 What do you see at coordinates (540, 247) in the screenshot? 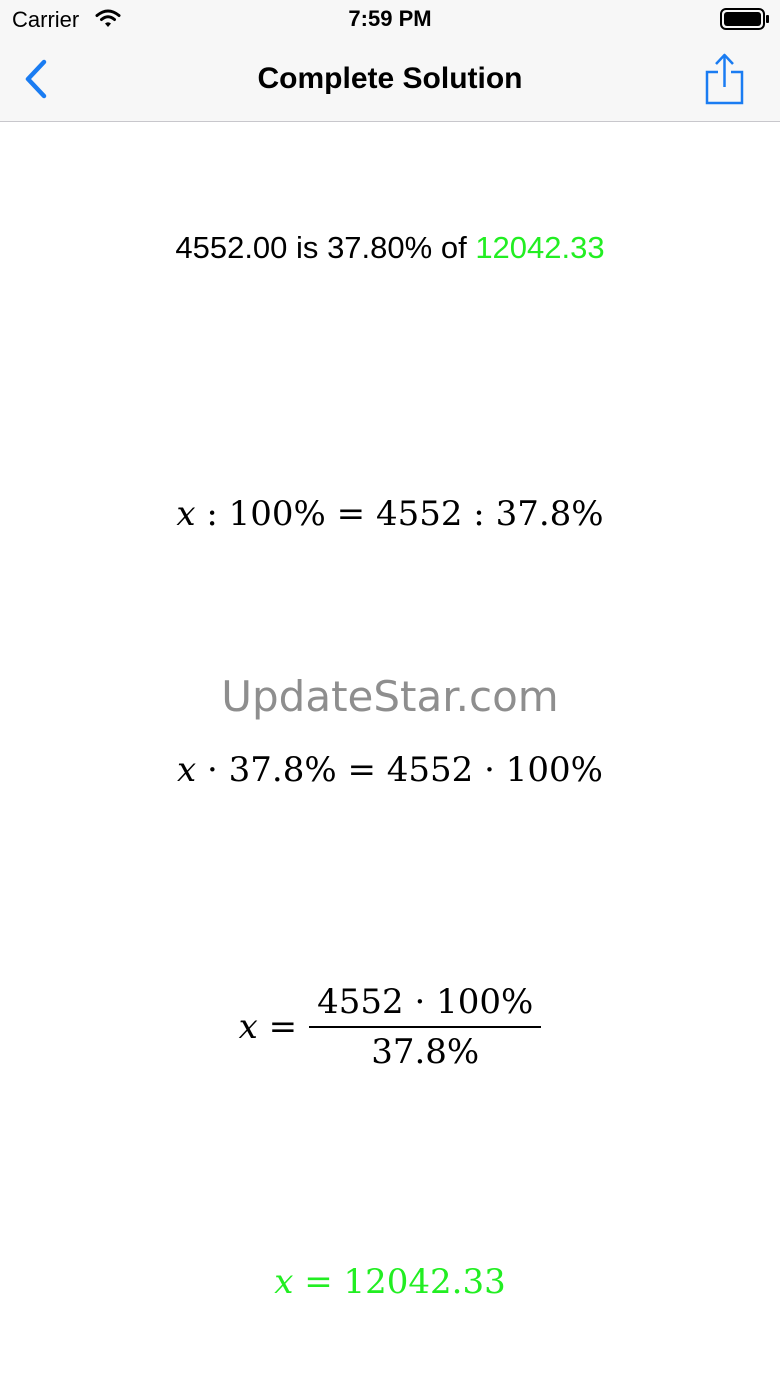
I see `summary-result: 12042.33` at bounding box center [540, 247].